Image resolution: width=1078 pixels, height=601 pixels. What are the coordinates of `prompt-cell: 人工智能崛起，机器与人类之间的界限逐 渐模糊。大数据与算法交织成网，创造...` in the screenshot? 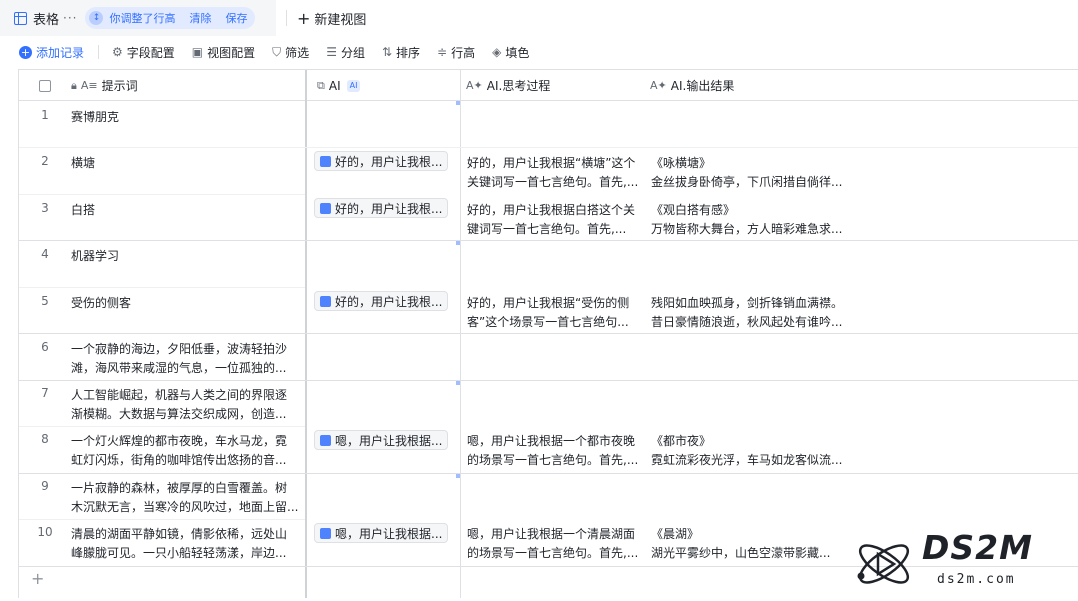 It's located at (187, 405).